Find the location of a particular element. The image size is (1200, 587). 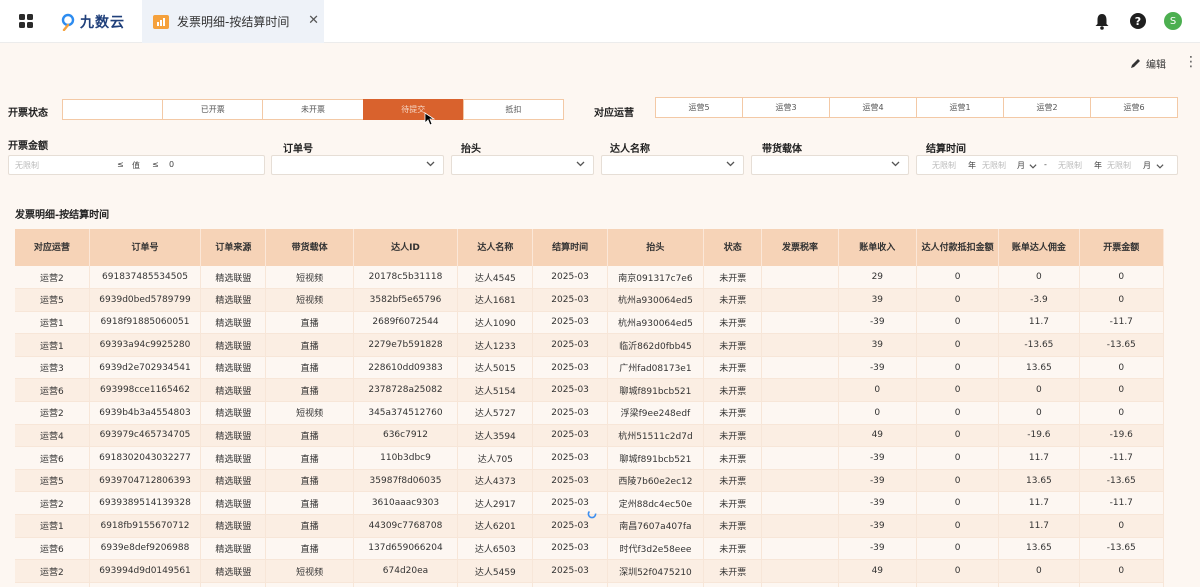

column-header-invoice-amount: 开票金额 is located at coordinates (1121, 247).